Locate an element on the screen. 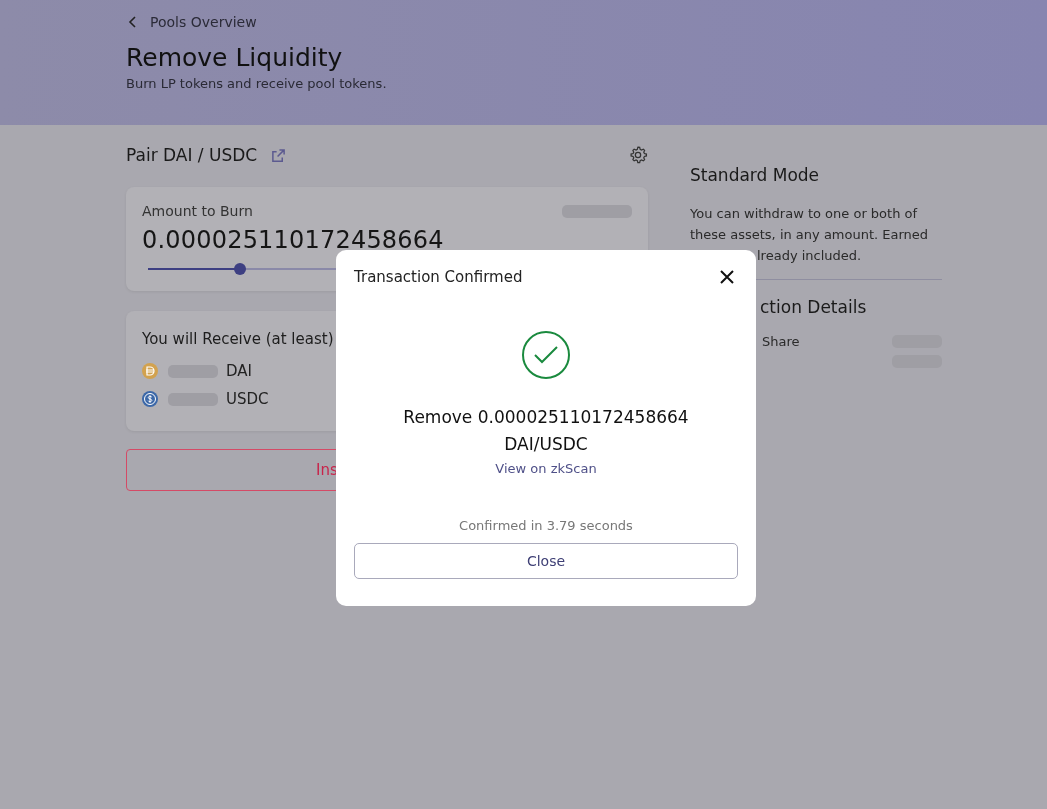 The image size is (1047, 809). pair-title: Pair DAI / USDC is located at coordinates (192, 155).